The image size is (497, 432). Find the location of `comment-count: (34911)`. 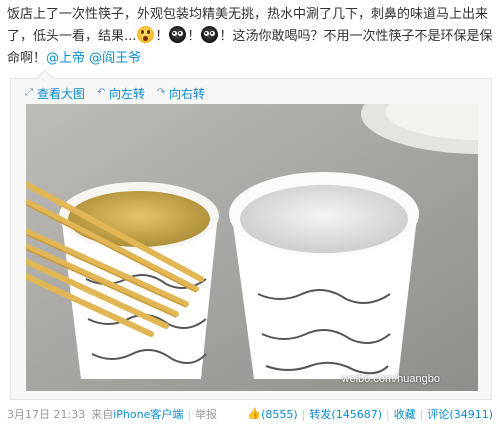

comment-count: (34911) is located at coordinates (471, 414).